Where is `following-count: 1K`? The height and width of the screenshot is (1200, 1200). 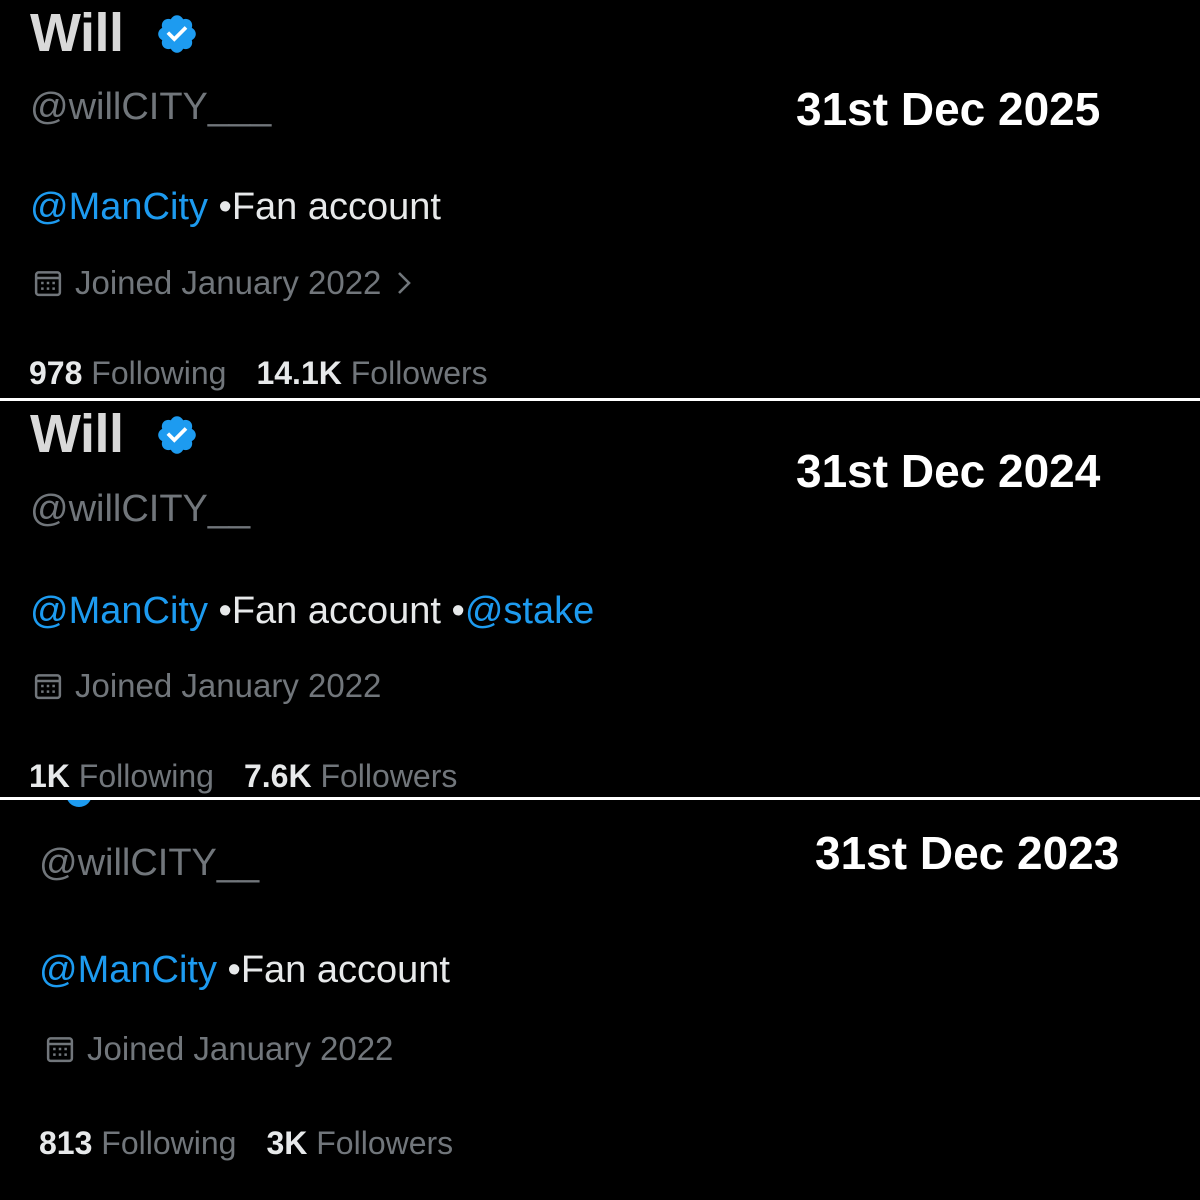 following-count: 1K is located at coordinates (49, 776).